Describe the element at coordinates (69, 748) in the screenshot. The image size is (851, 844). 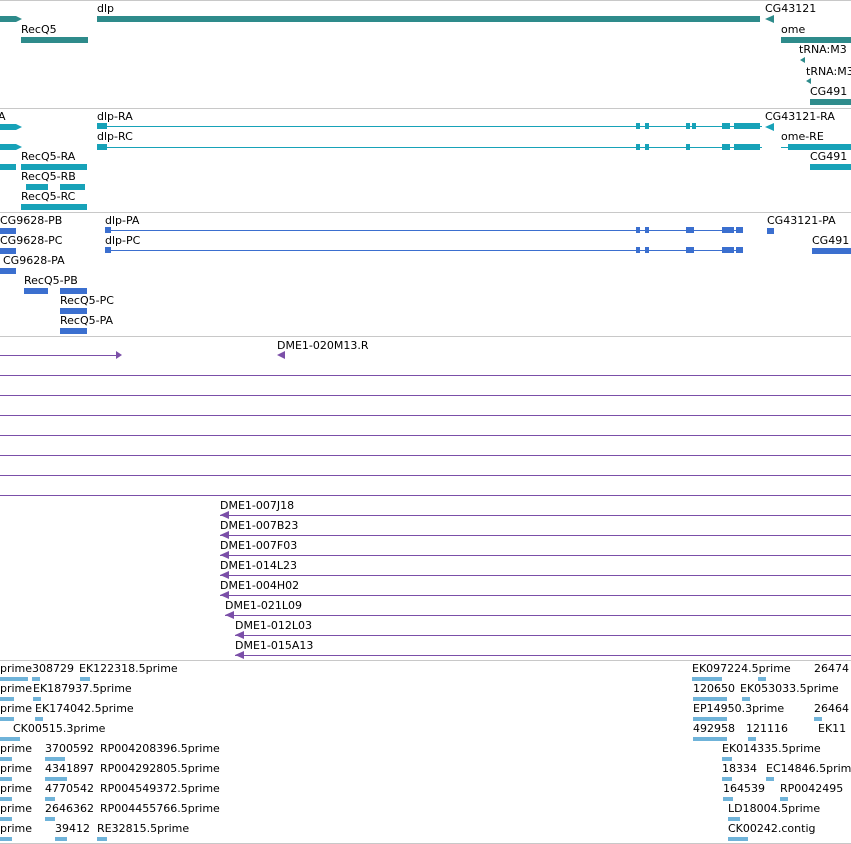
I see `est-label: 3700592` at that location.